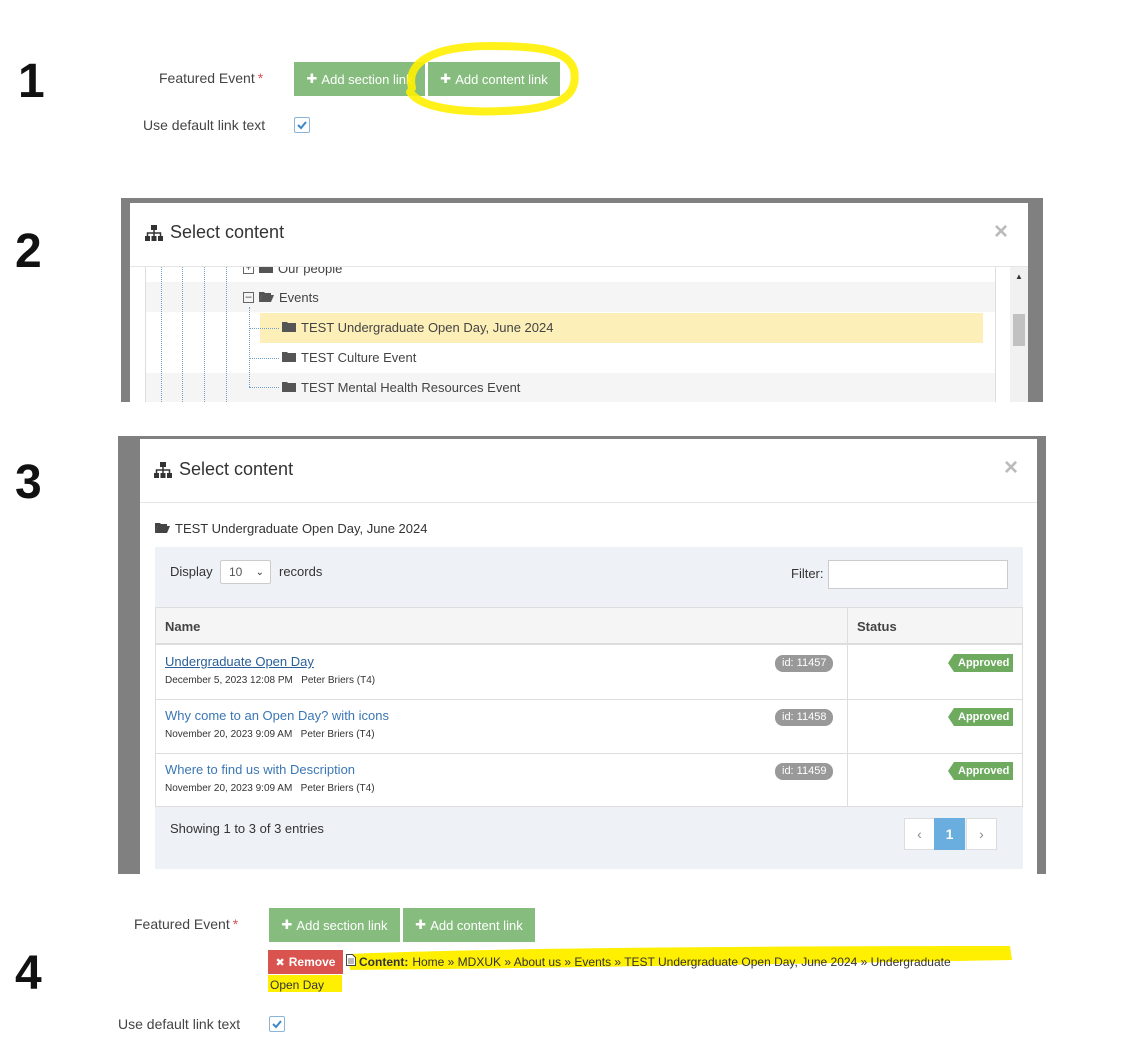  Describe the element at coordinates (28, 973) in the screenshot. I see `step-number-4: 4` at that location.